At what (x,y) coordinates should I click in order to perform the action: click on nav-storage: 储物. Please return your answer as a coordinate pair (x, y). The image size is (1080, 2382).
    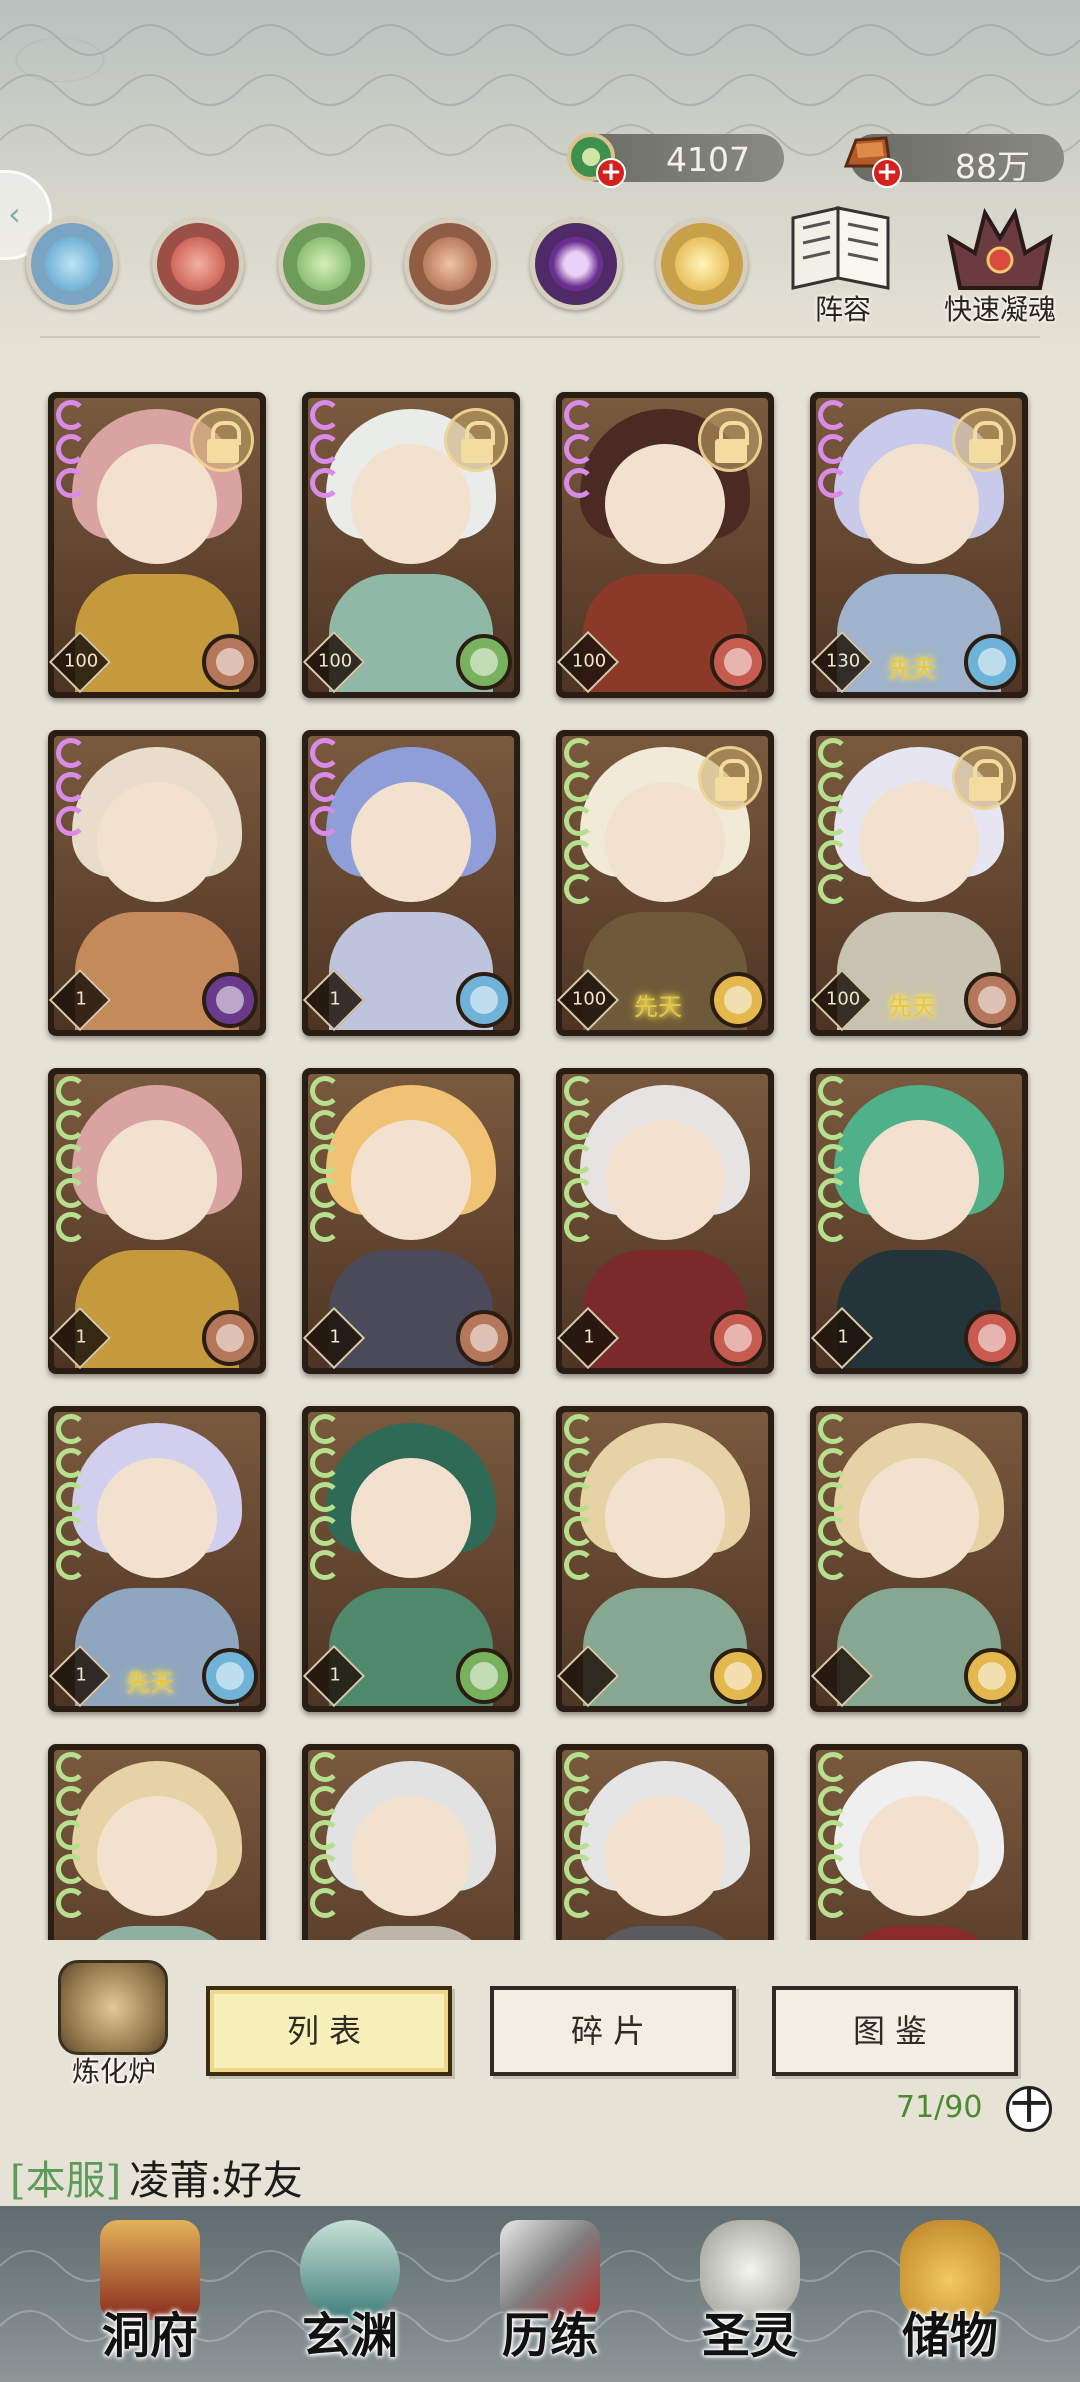
    Looking at the image, I should click on (950, 2294).